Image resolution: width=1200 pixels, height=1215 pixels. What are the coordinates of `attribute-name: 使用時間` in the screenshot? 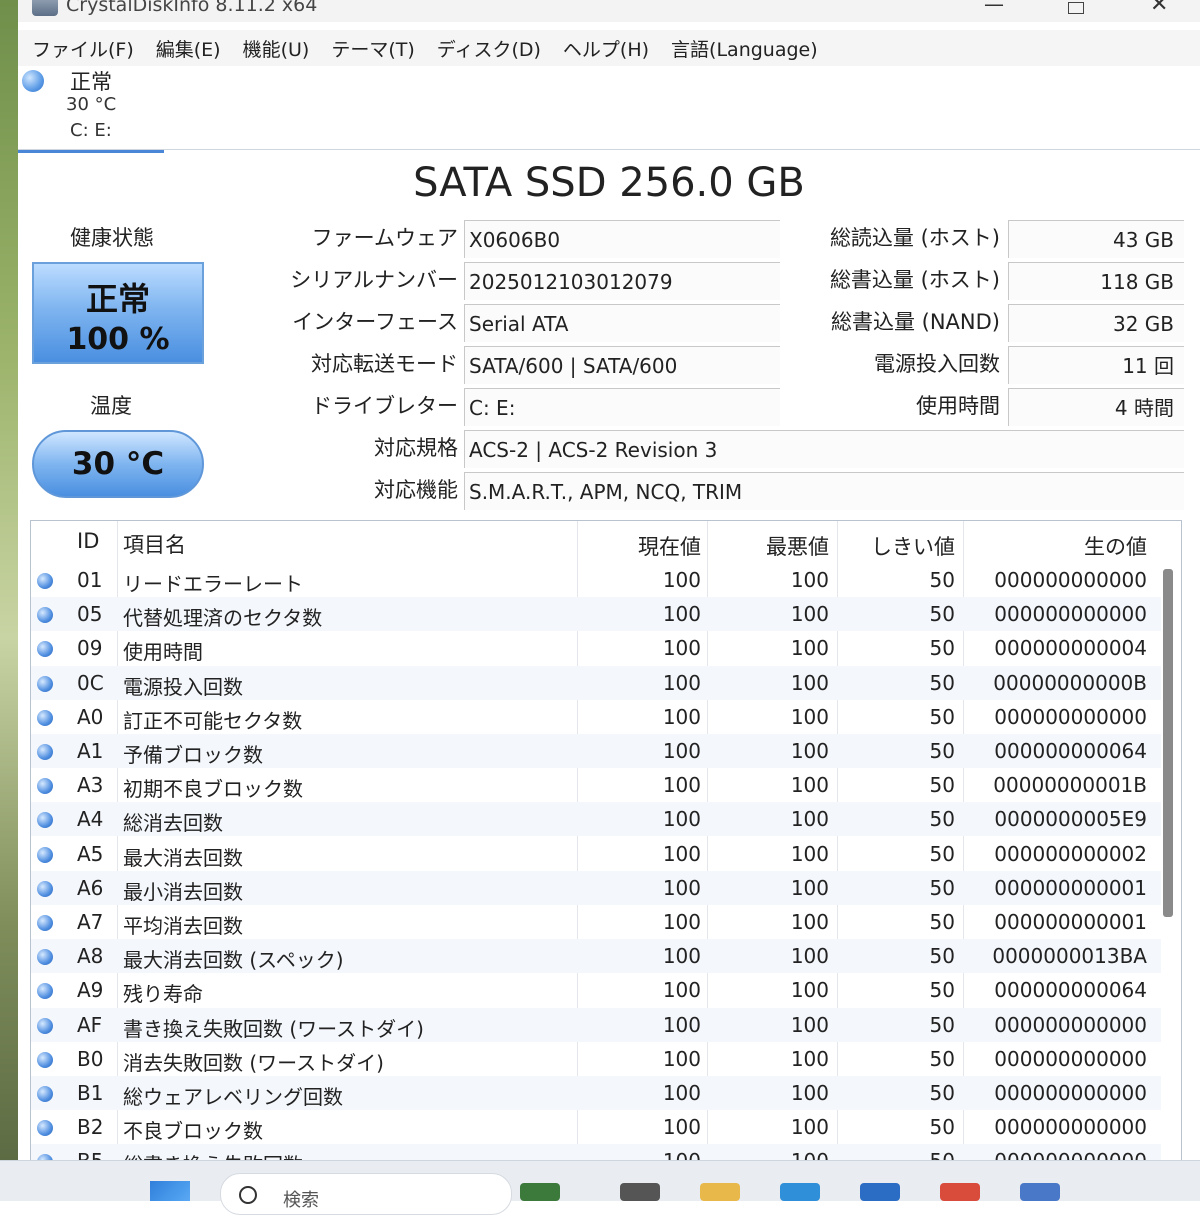 It's located at (163, 652).